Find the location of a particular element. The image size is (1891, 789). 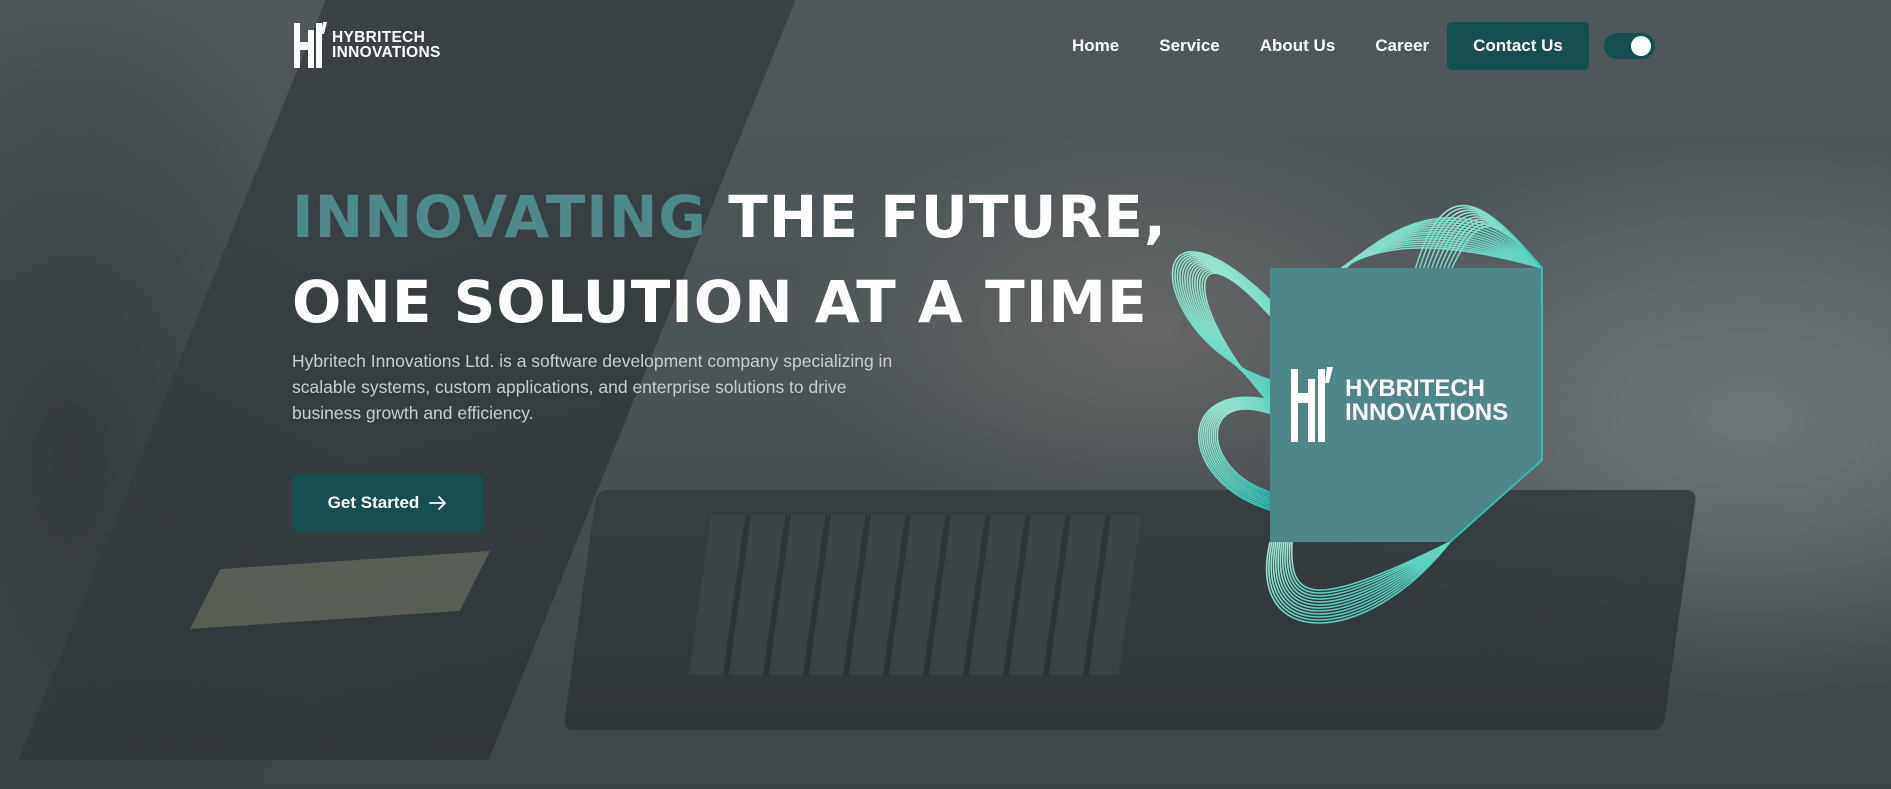

nav-link-service: Service is located at coordinates (1189, 46).